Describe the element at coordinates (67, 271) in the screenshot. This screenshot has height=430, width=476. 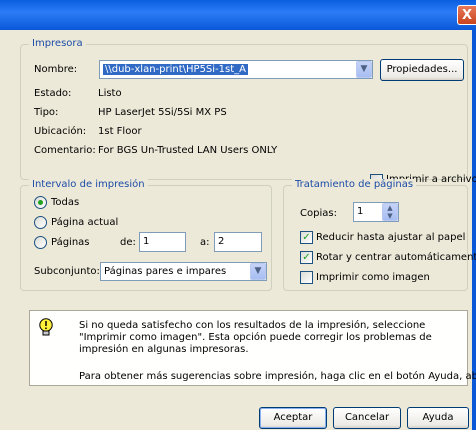
I see `subset-label: Subconjunto:` at that location.